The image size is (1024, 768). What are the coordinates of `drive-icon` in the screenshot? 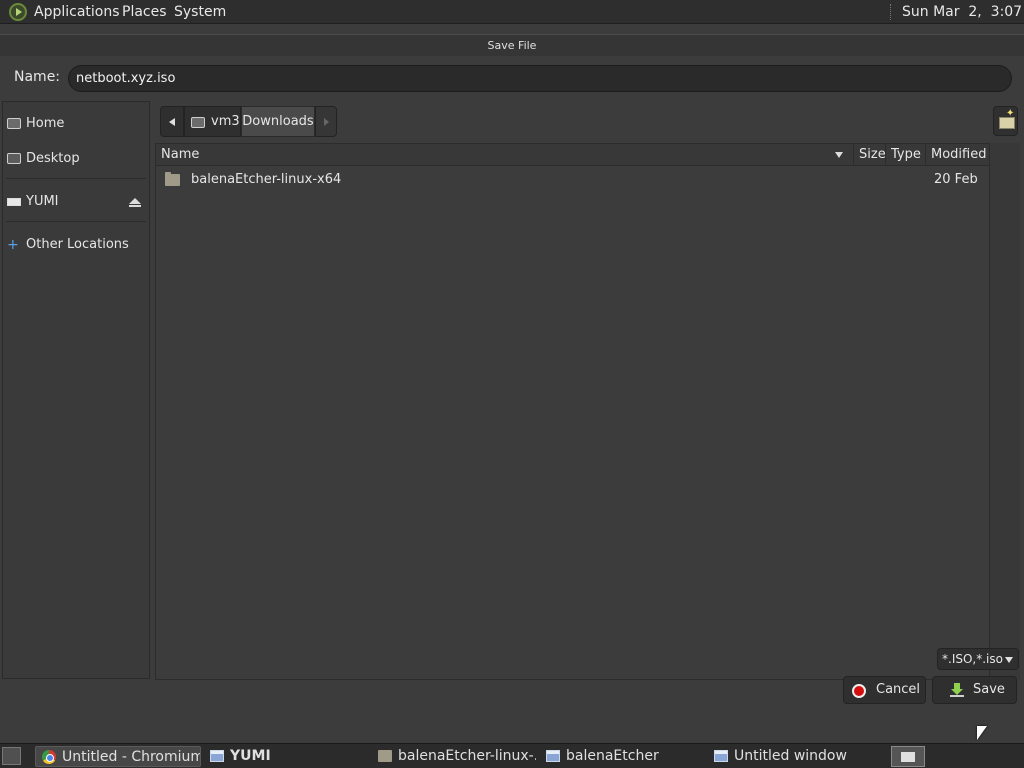 It's located at (14, 202).